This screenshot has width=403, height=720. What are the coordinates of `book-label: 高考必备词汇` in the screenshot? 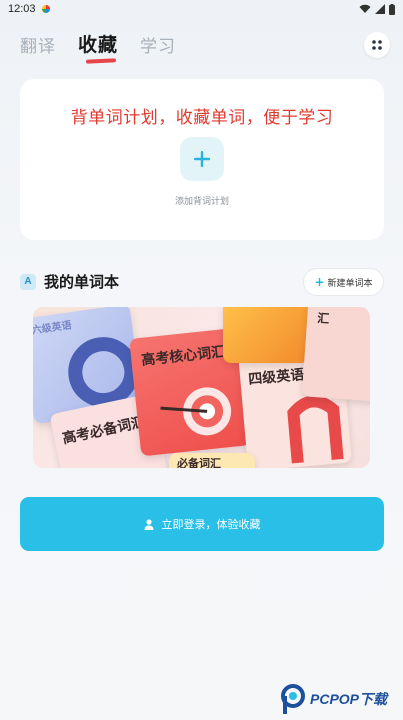 It's located at (103, 431).